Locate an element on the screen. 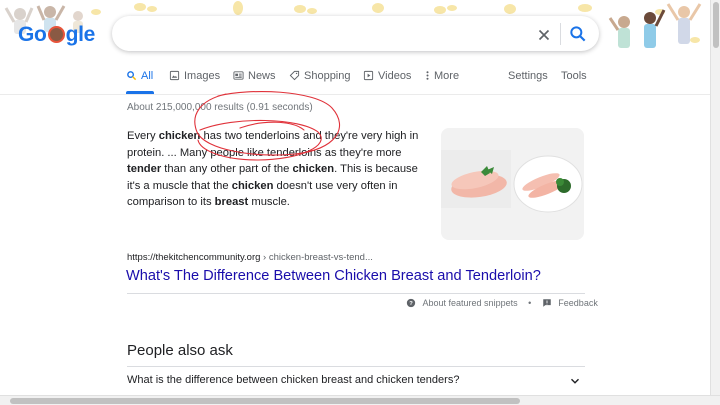 Image resolution: width=720 pixels, height=405 pixels. tab-all: All is located at coordinates (139, 76).